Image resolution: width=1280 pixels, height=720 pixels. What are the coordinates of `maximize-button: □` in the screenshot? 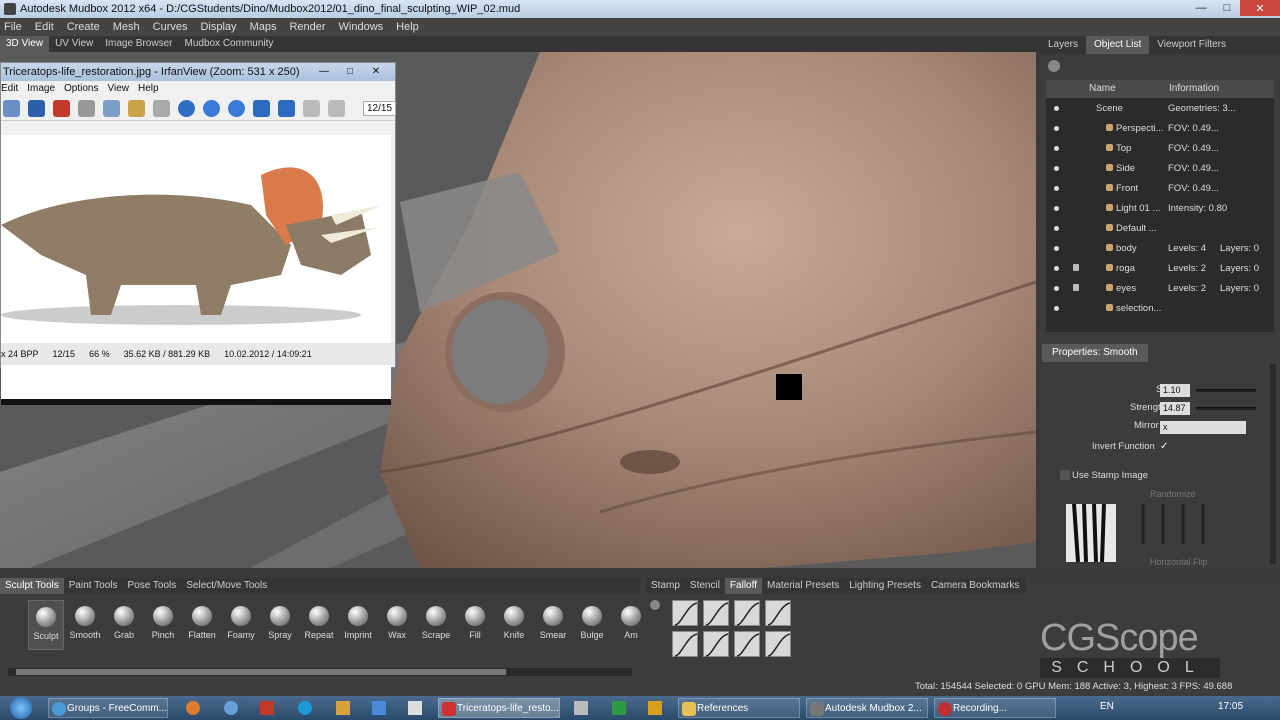 It's located at (1227, 8).